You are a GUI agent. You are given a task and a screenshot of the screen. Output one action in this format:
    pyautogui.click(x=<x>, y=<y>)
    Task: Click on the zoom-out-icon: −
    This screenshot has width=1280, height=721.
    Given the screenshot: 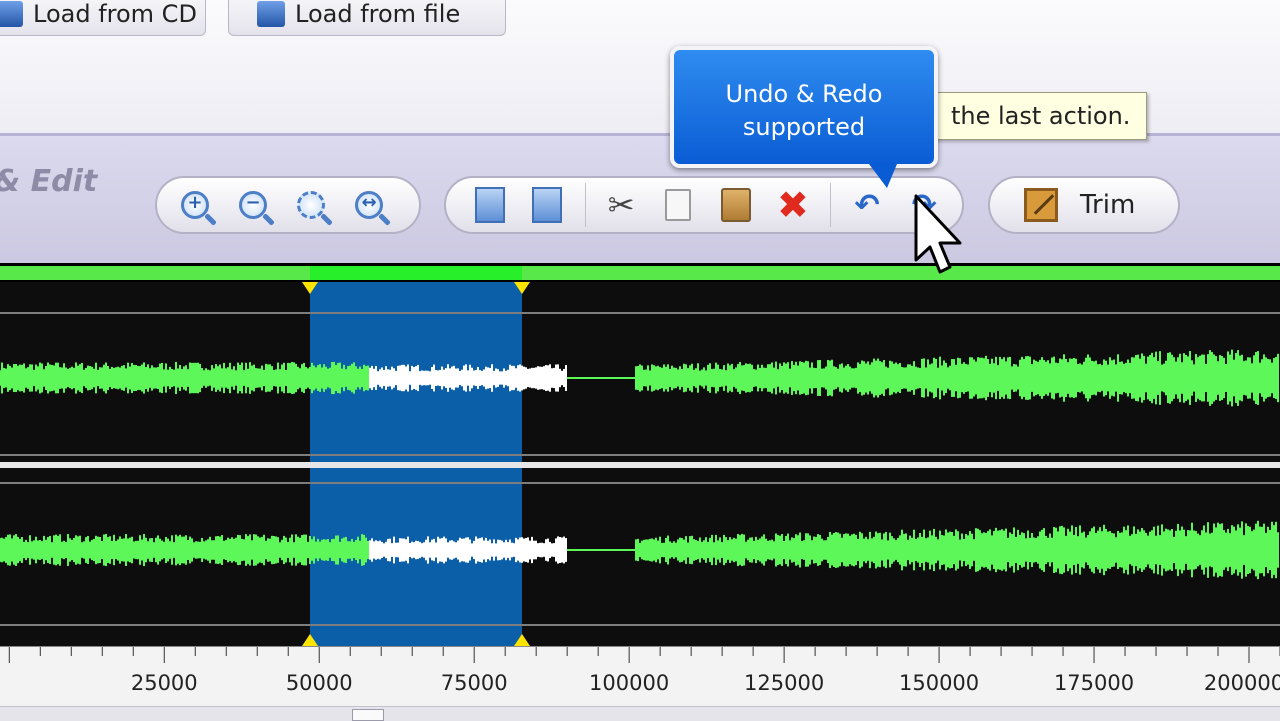 What is the action you would take?
    pyautogui.click(x=253, y=205)
    